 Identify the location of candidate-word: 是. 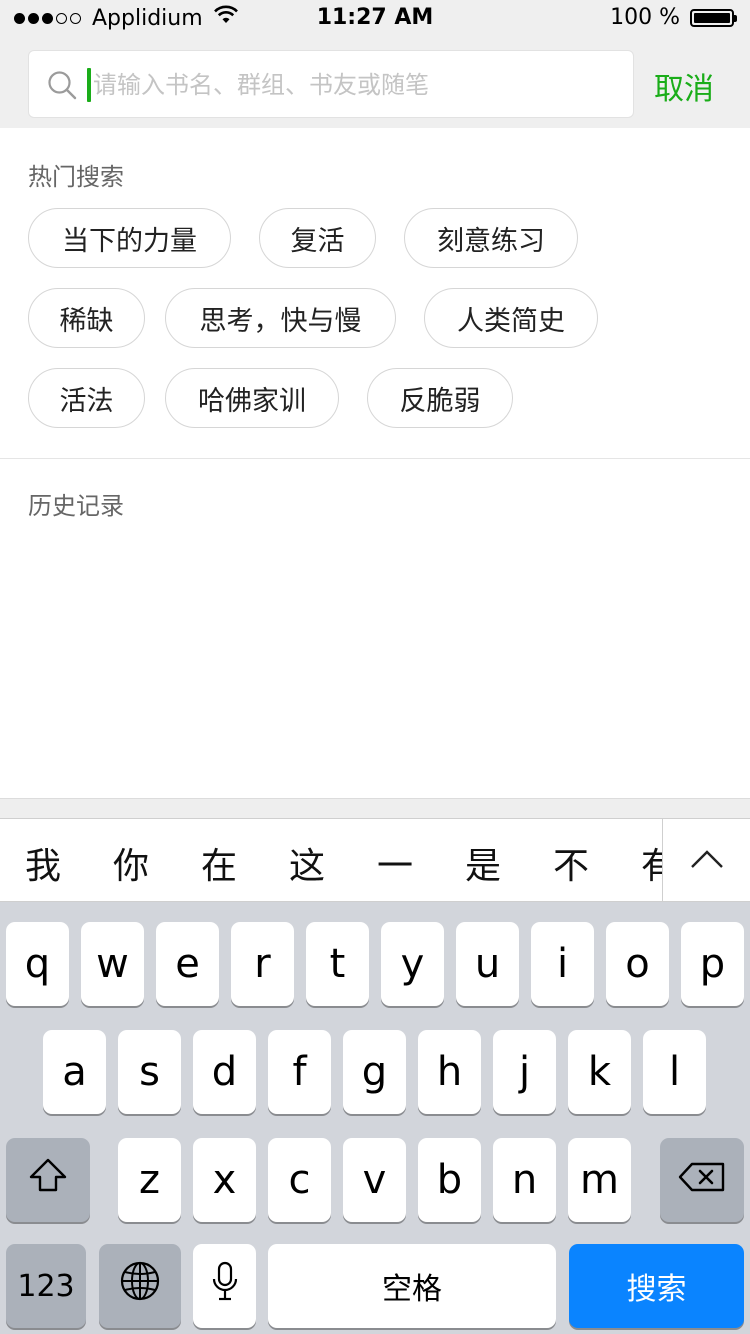
(483, 863).